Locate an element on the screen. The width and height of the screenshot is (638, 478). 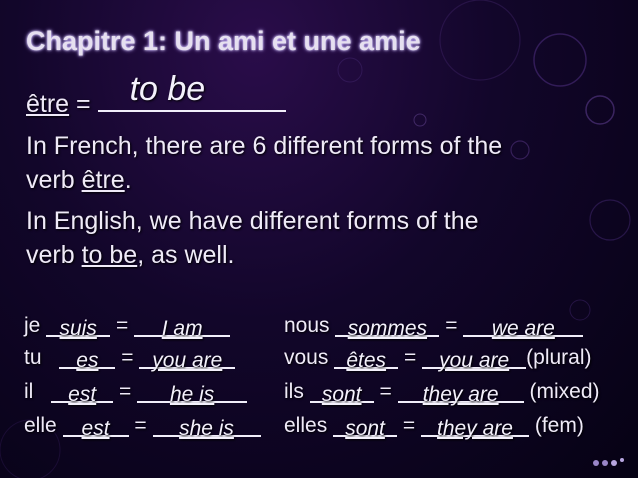
definition-line: être = to be is located at coordinates (156, 95).